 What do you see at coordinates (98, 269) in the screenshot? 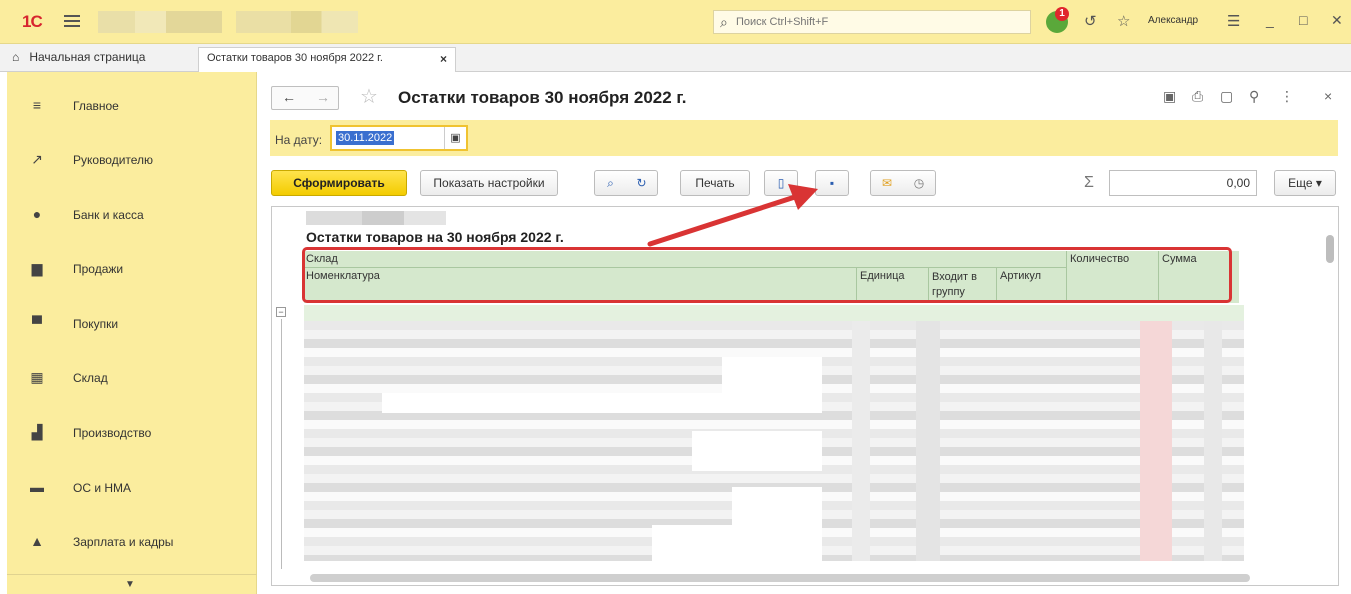
I see `sidebar-item-label: Продажи` at bounding box center [98, 269].